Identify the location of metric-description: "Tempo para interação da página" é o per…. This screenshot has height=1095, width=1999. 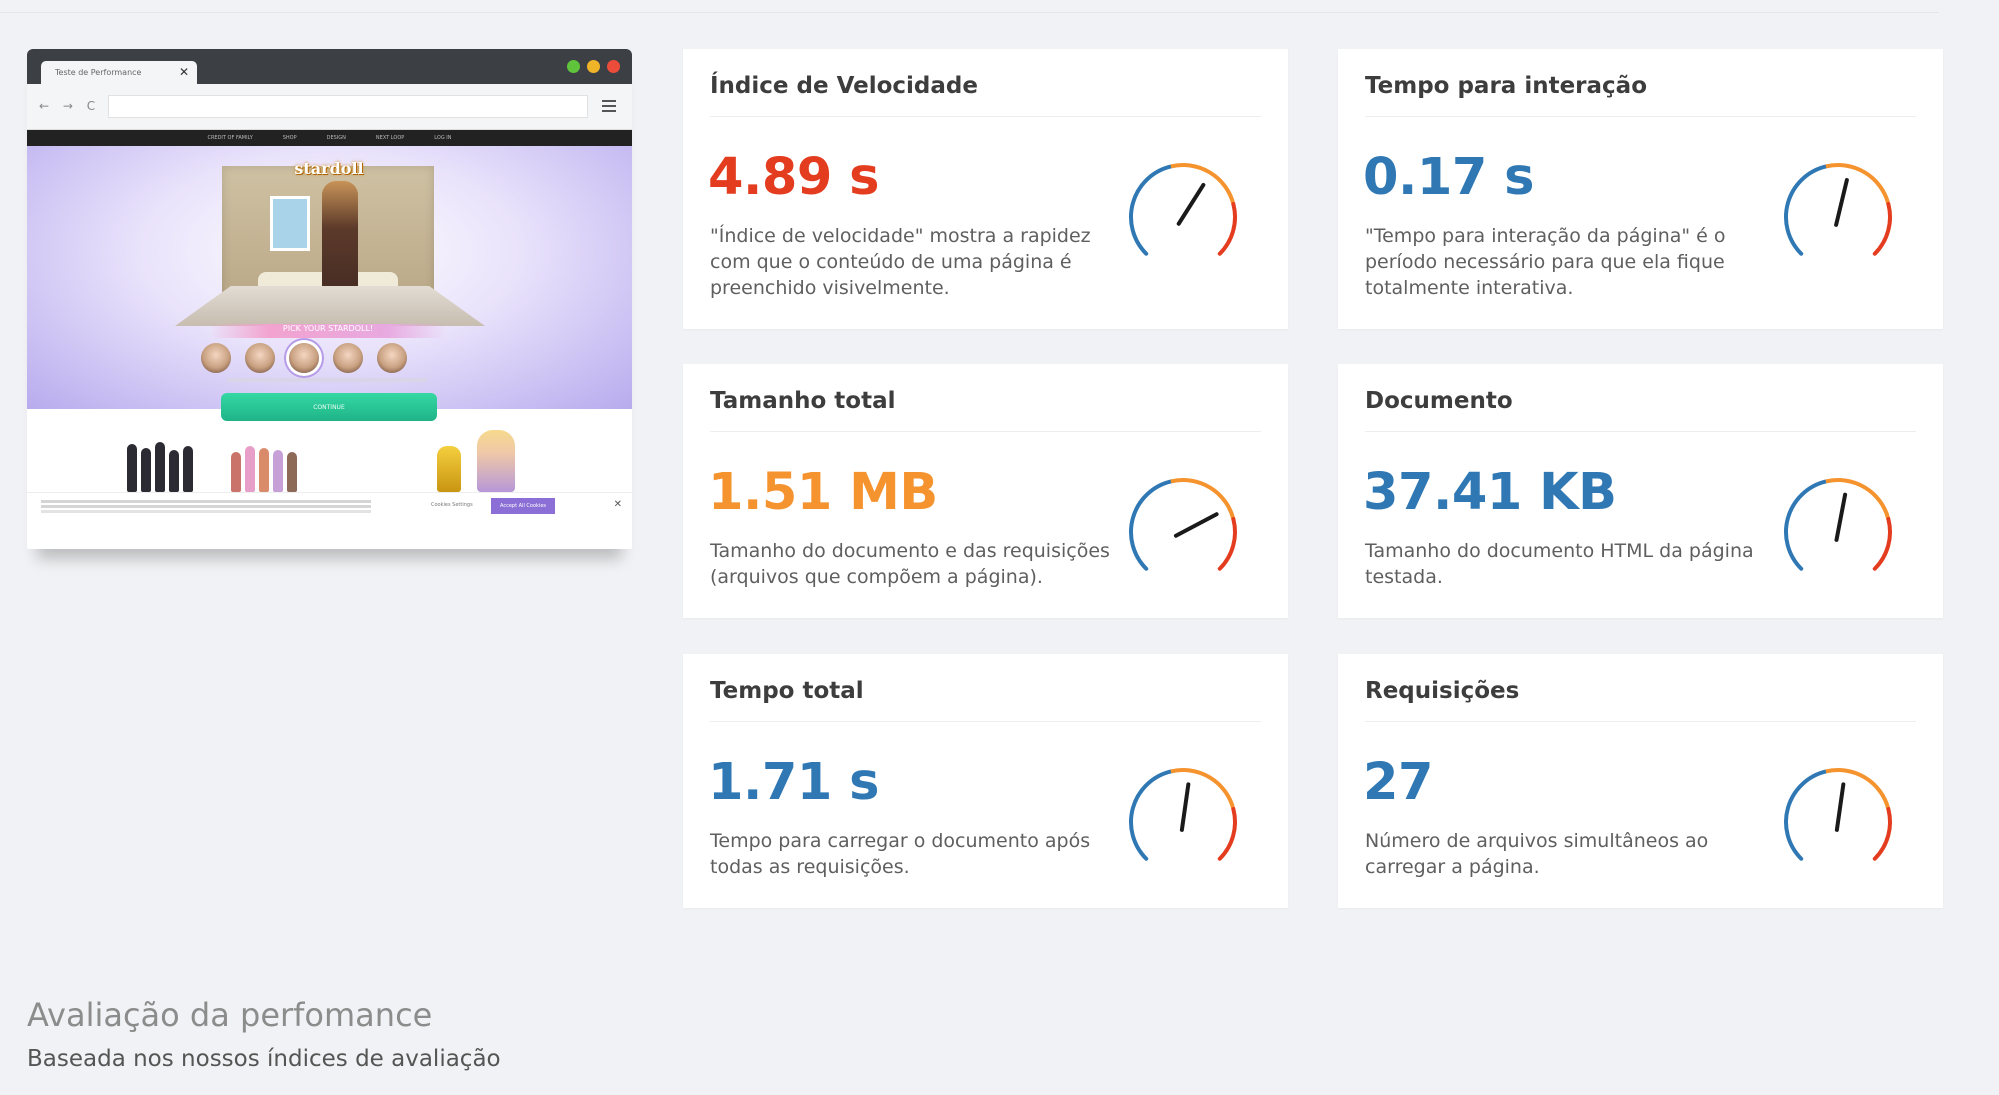
(1545, 262).